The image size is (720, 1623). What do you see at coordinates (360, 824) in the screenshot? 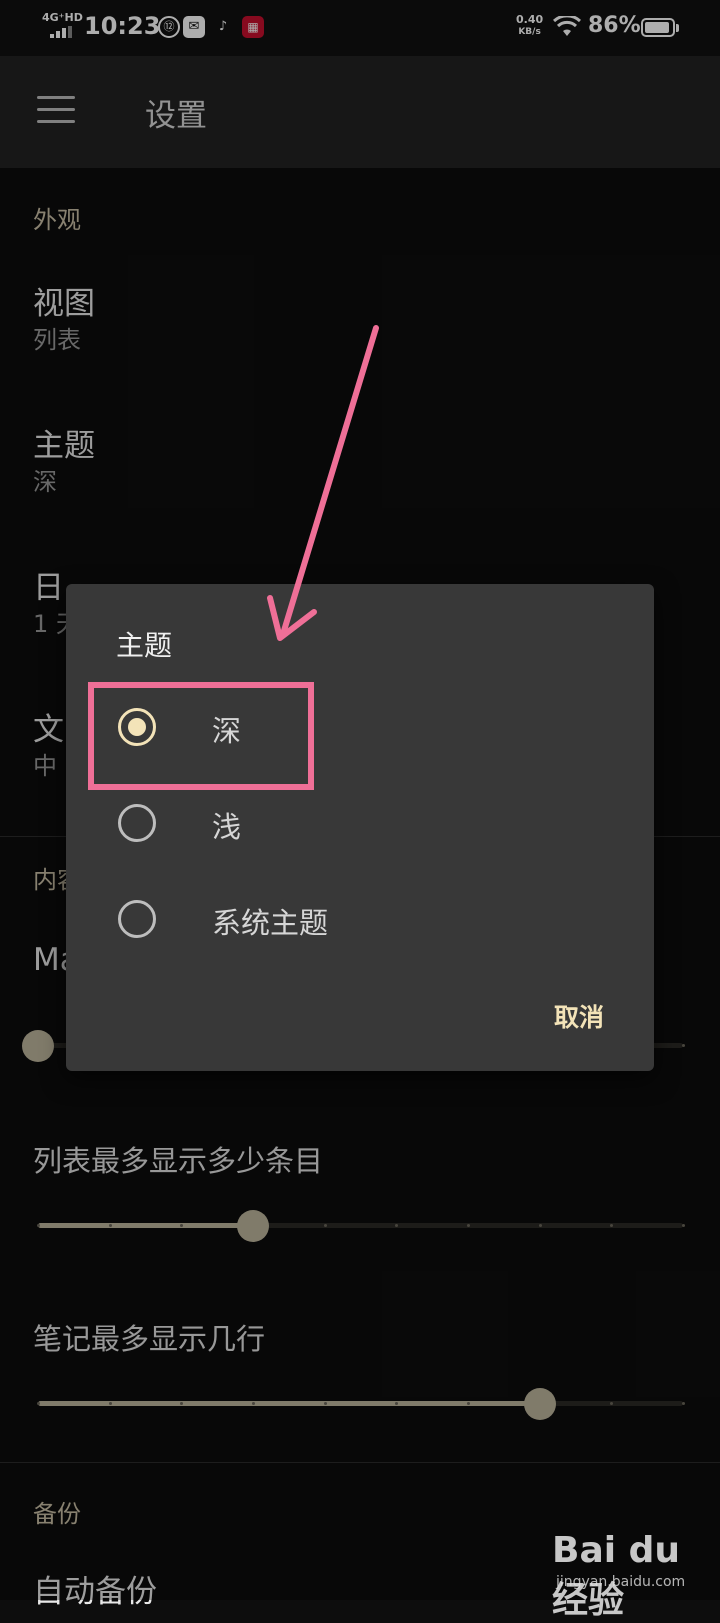
I see `theme-option-light: 浅` at bounding box center [360, 824].